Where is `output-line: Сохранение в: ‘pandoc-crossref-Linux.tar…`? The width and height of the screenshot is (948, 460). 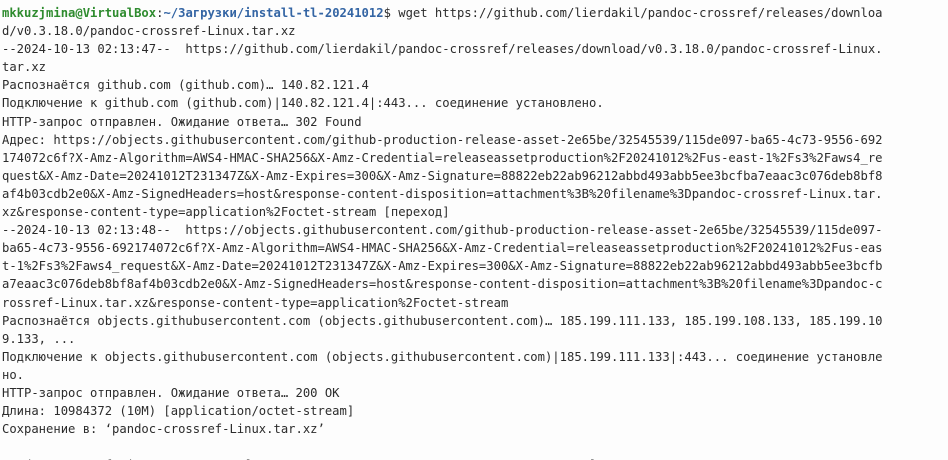
output-line: Сохранение в: ‘pandoc-crossref-Linux.tar… is located at coordinates (163, 429).